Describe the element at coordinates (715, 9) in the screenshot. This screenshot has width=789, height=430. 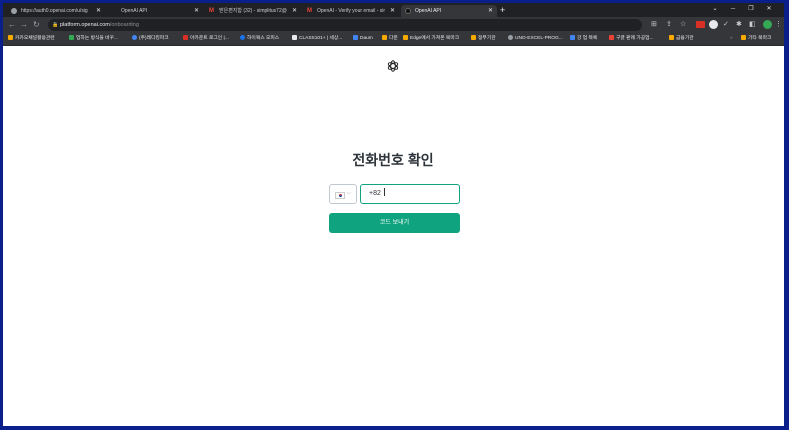
I see `tab-search-icon: ⌄` at that location.